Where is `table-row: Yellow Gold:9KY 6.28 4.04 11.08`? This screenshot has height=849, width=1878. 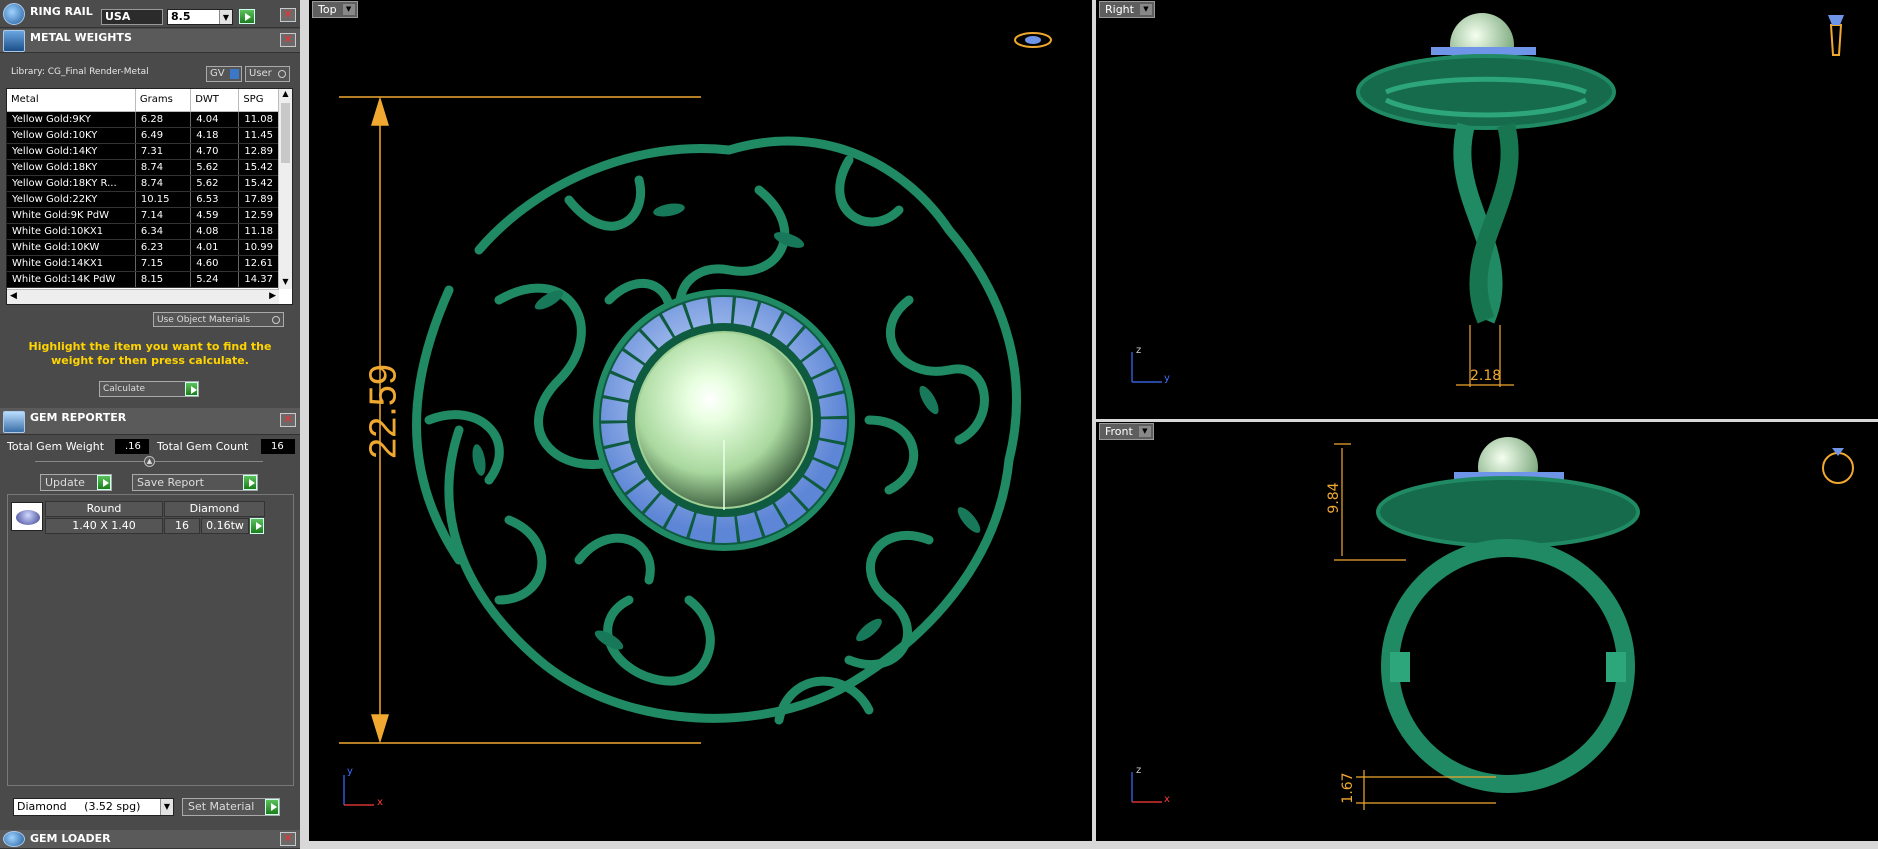 table-row: Yellow Gold:9KY 6.28 4.04 11.08 is located at coordinates (143, 119).